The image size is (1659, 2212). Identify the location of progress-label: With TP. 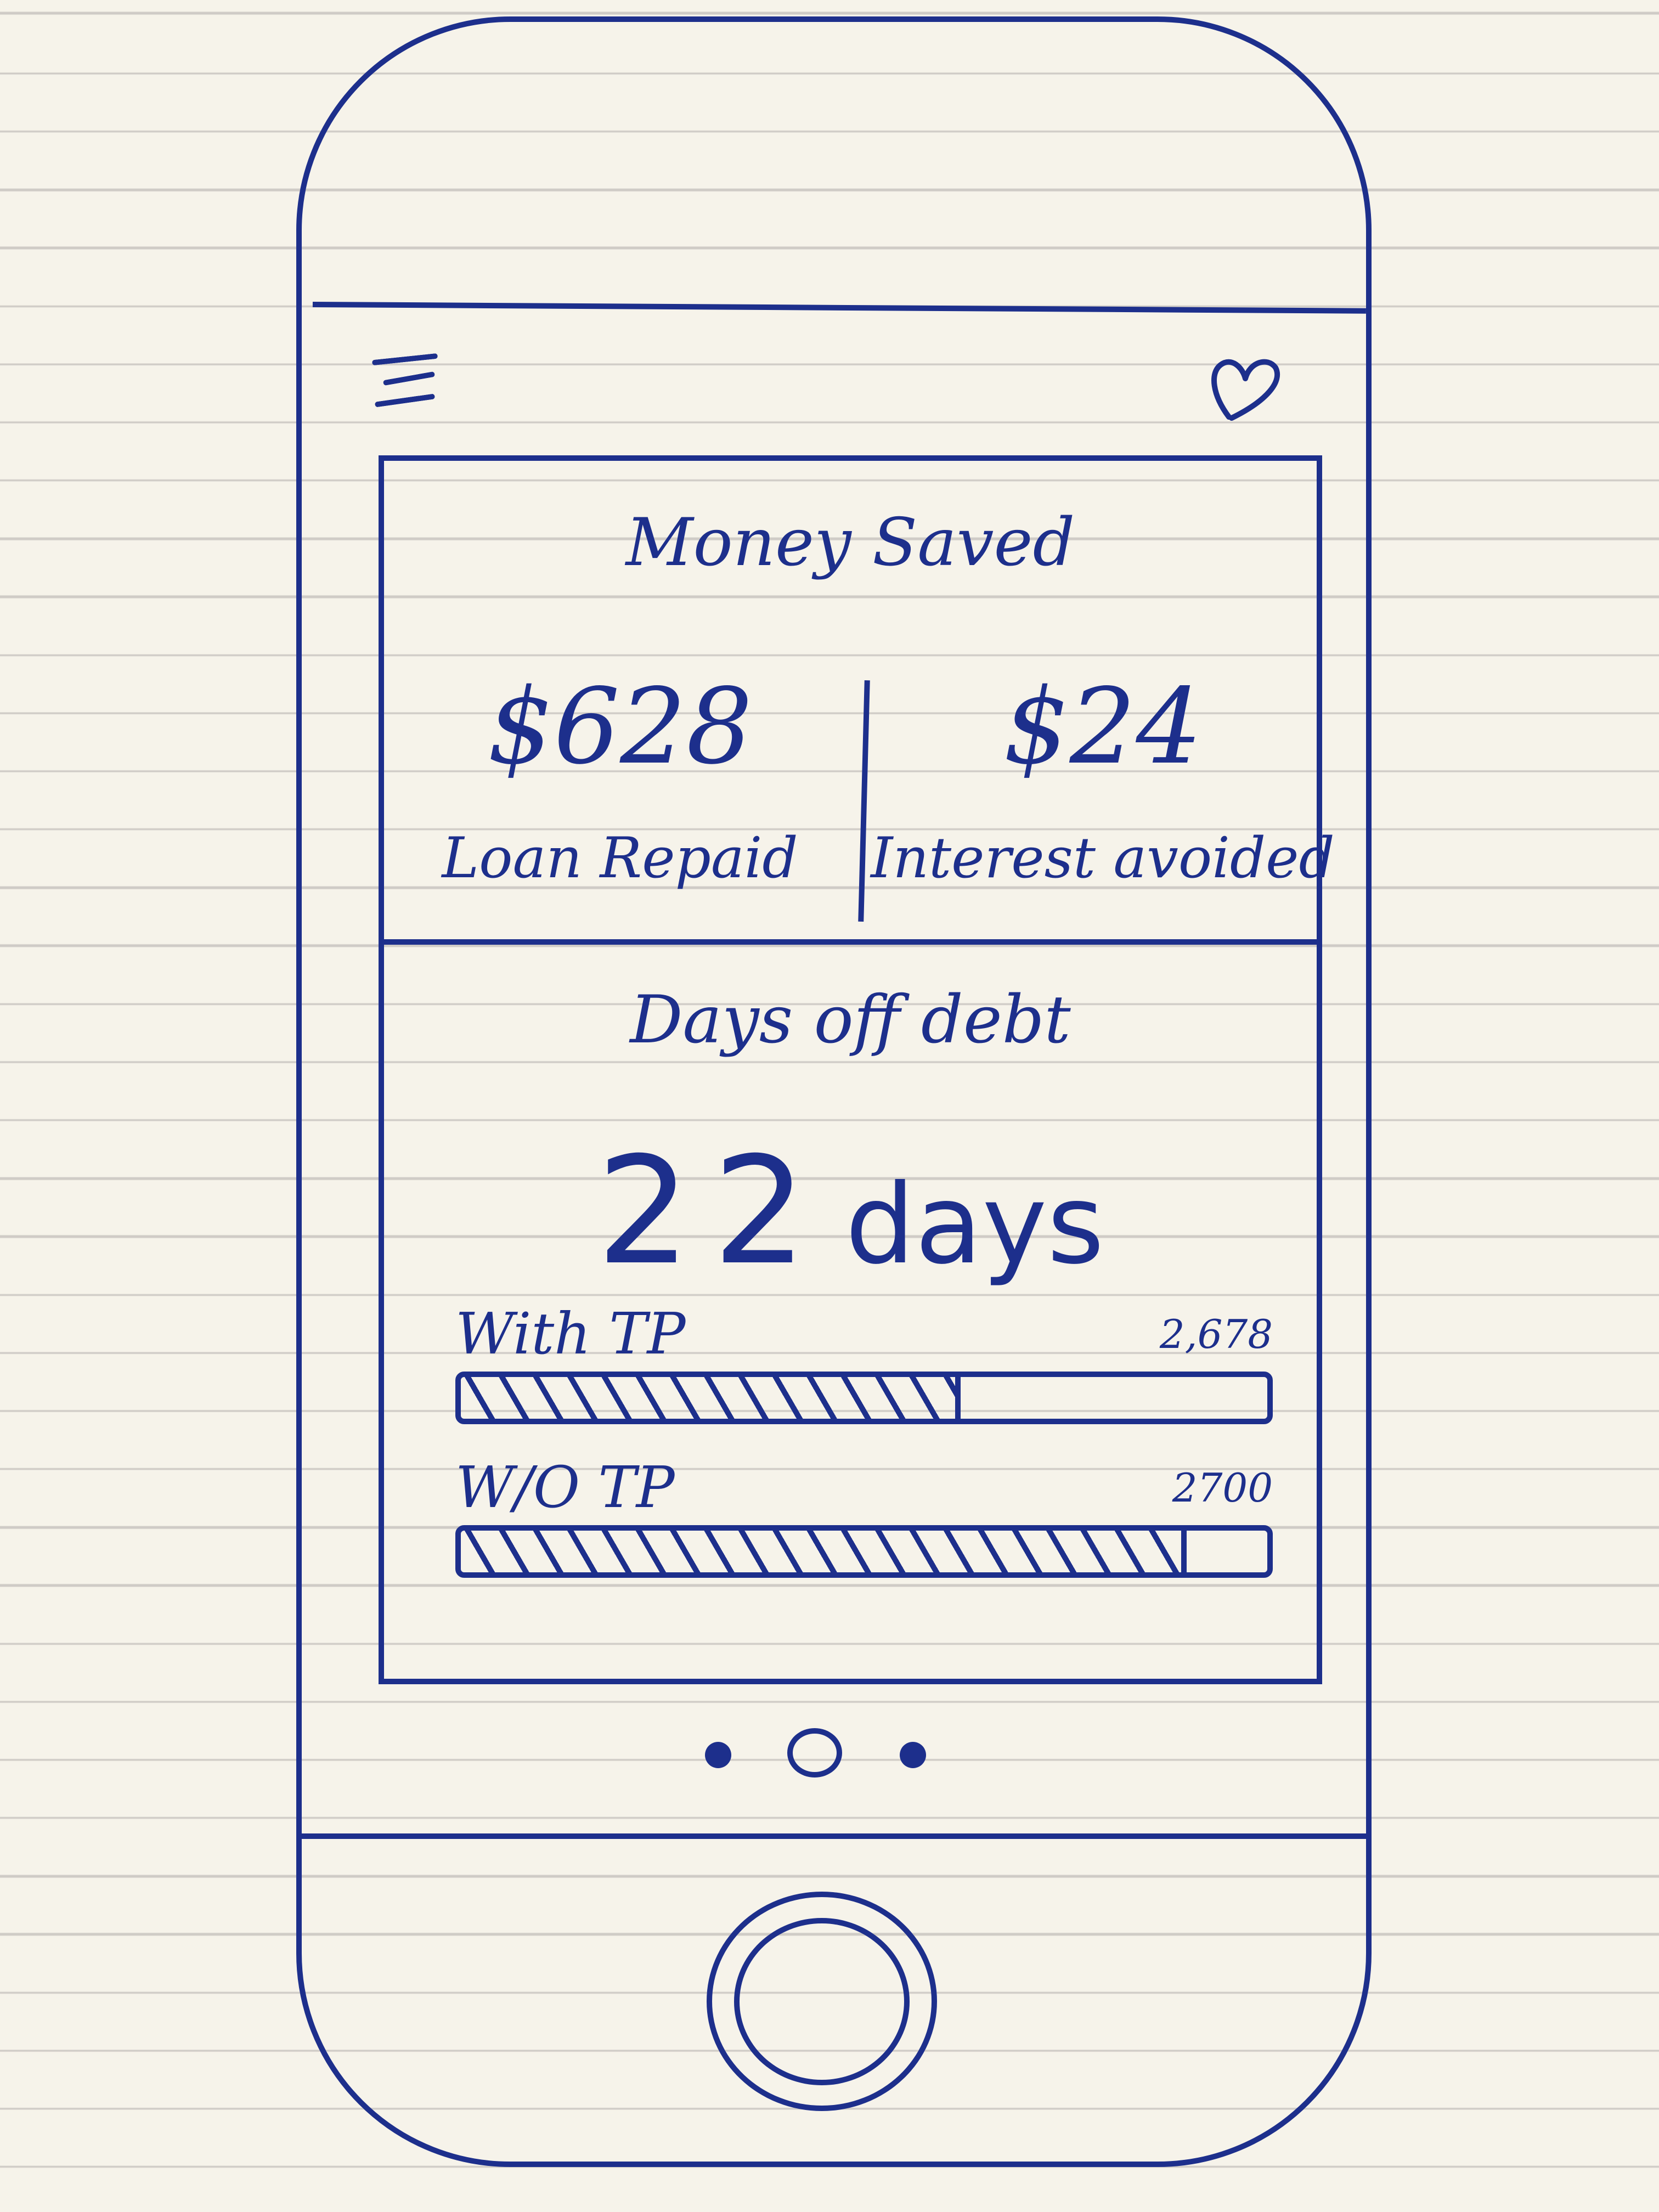
(570, 1334).